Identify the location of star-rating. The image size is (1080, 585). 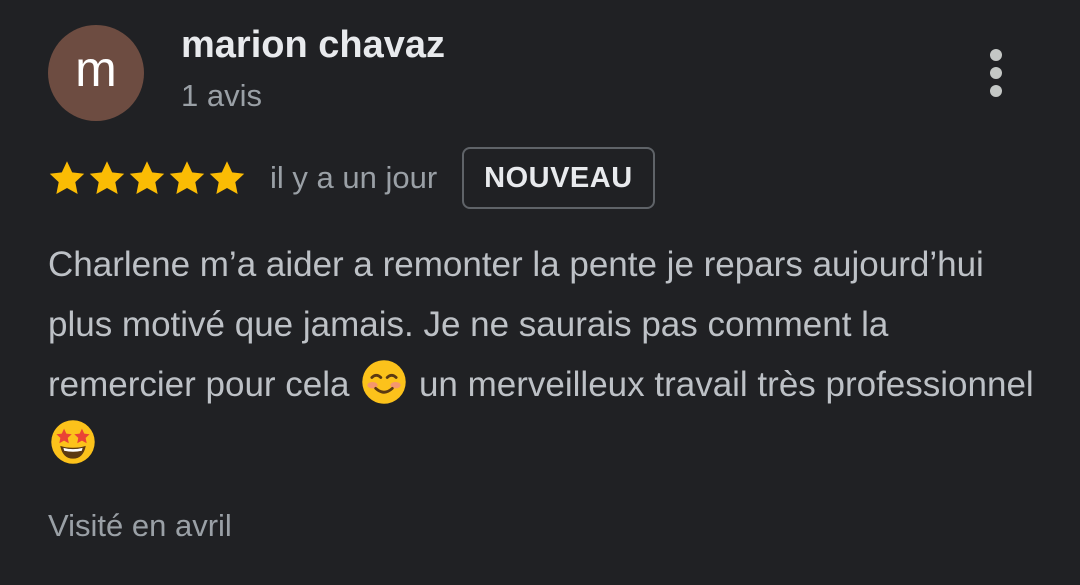
(147, 178).